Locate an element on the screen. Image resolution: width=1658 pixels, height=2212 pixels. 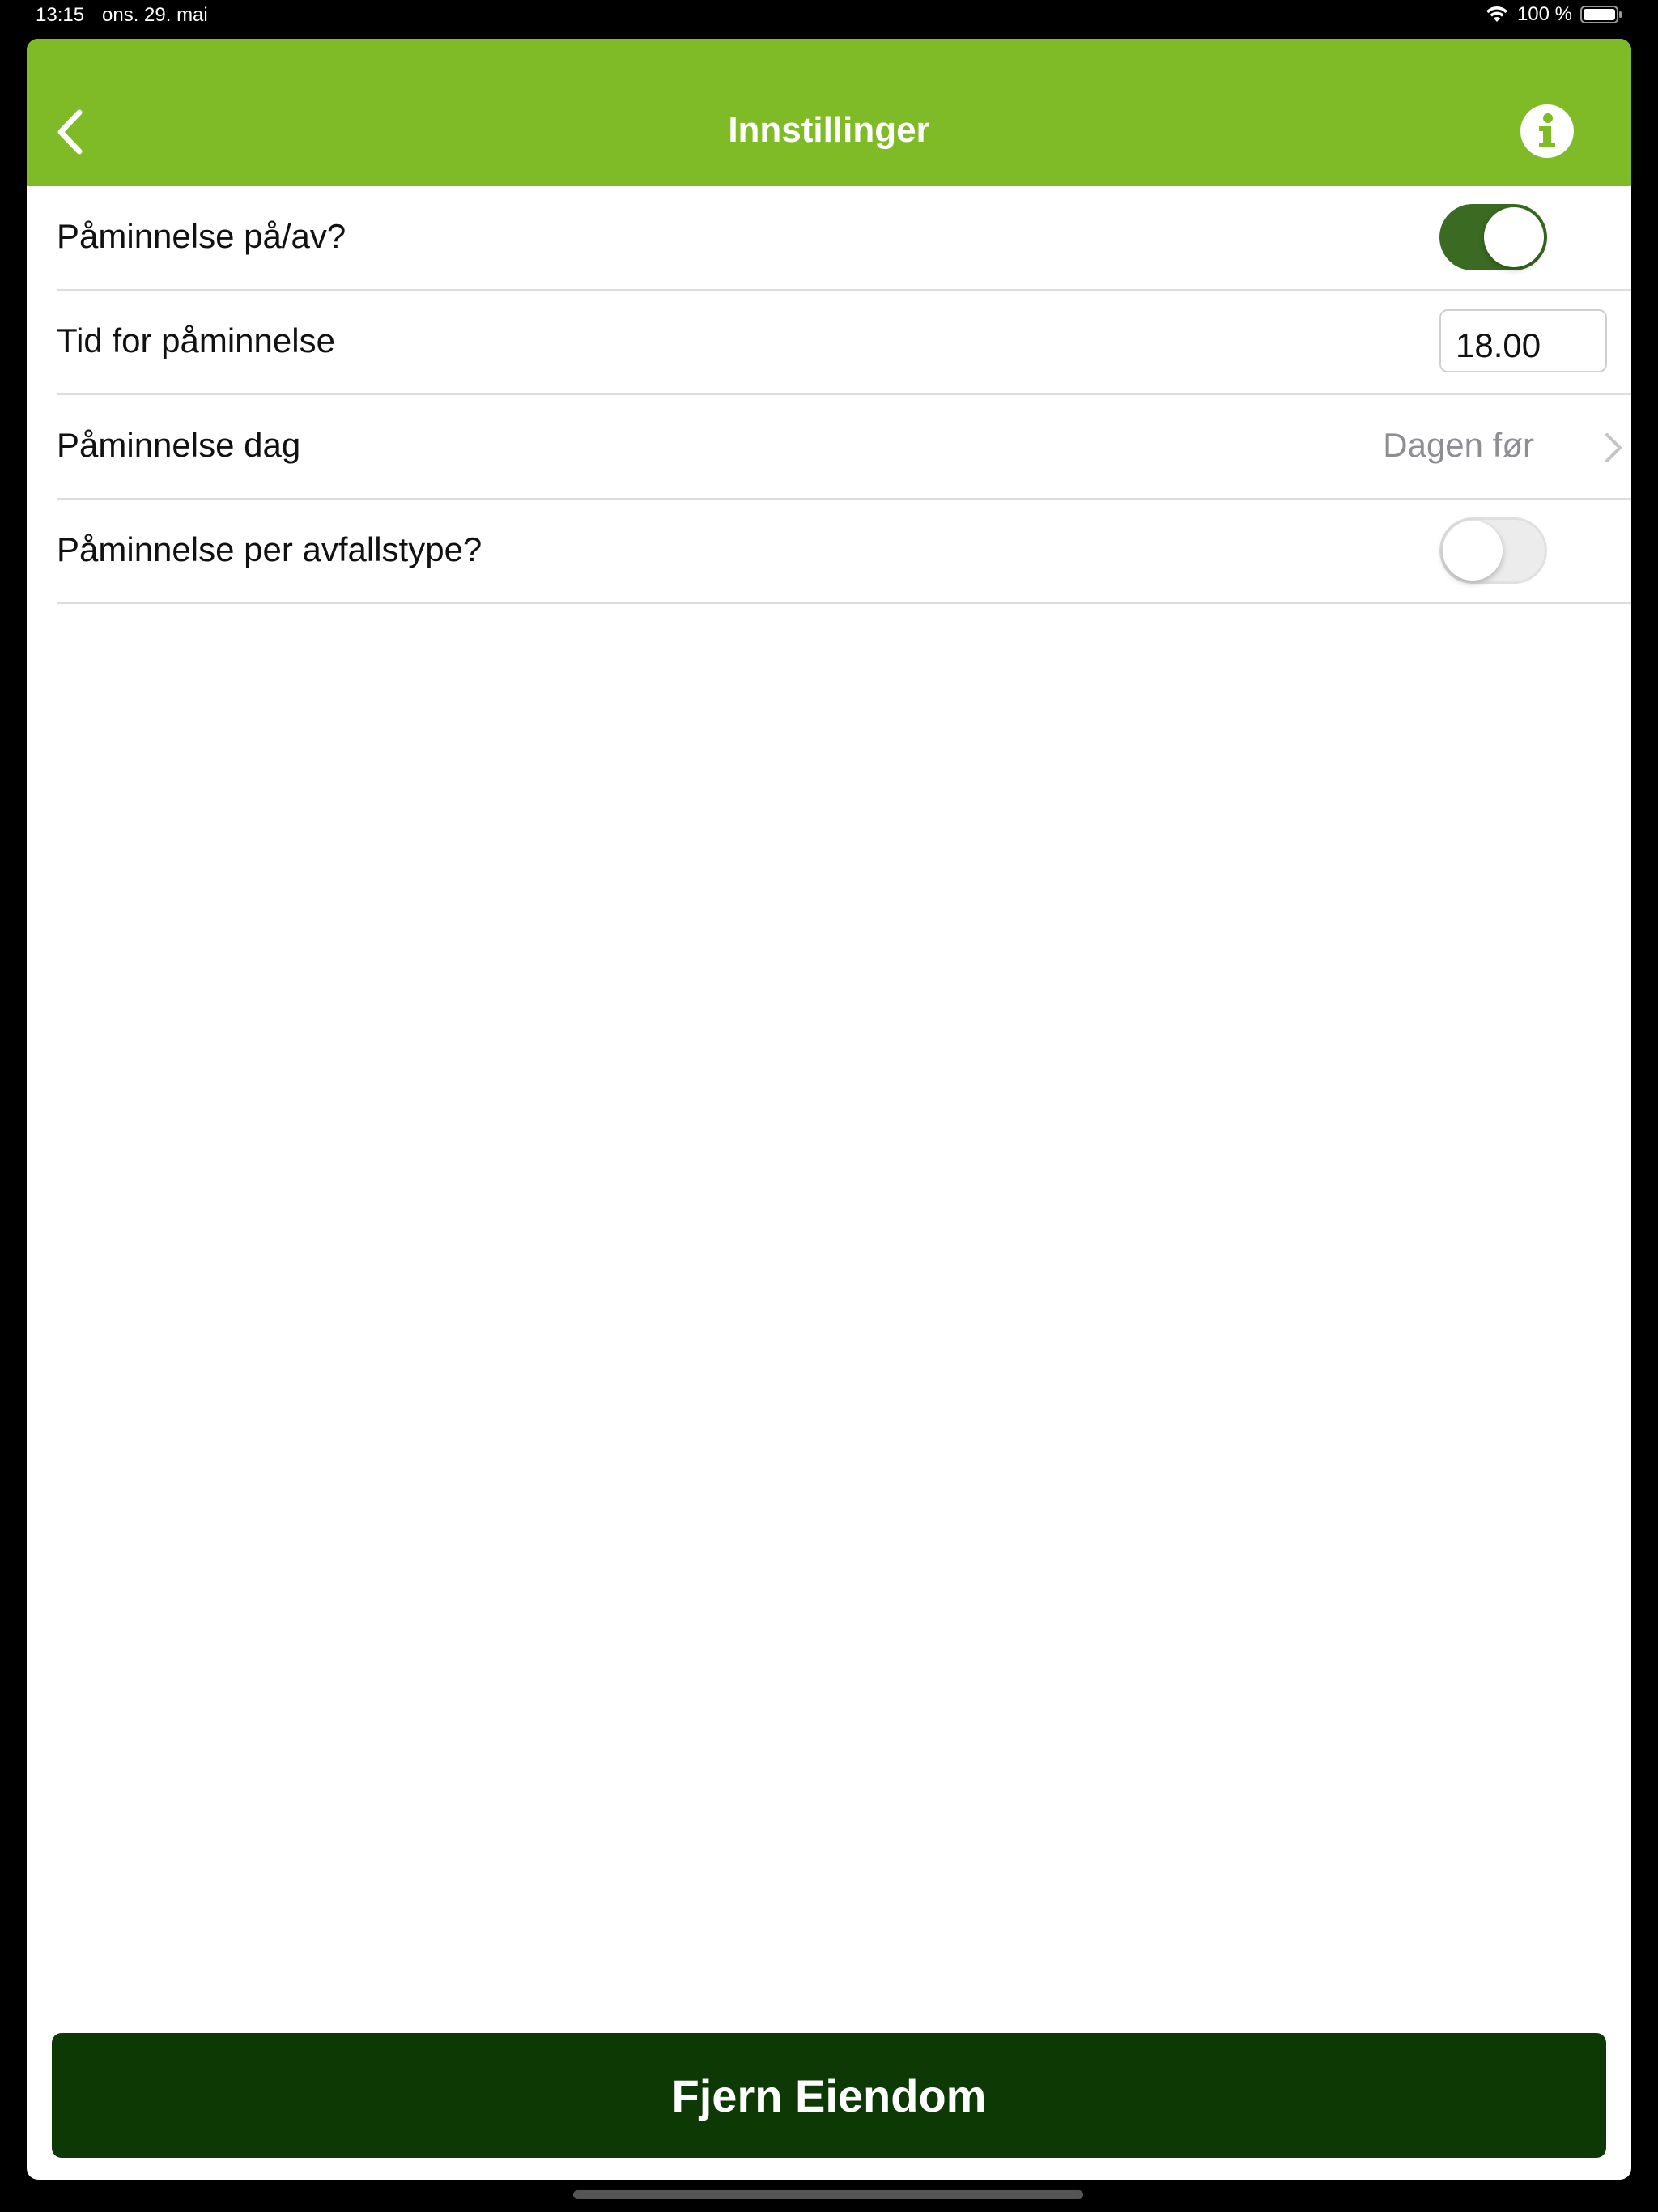
reminder-toggle-row: Påminnelse på/av? is located at coordinates (844, 238).